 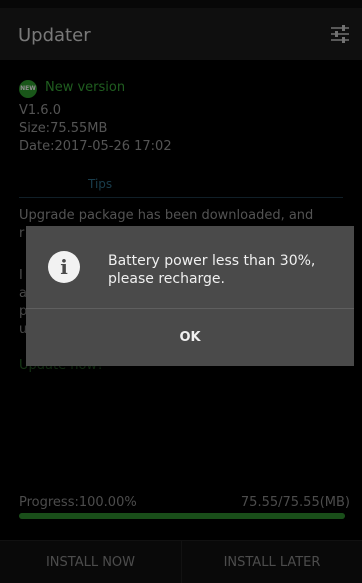 What do you see at coordinates (64, 267) in the screenshot?
I see `info-icon: i` at bounding box center [64, 267].